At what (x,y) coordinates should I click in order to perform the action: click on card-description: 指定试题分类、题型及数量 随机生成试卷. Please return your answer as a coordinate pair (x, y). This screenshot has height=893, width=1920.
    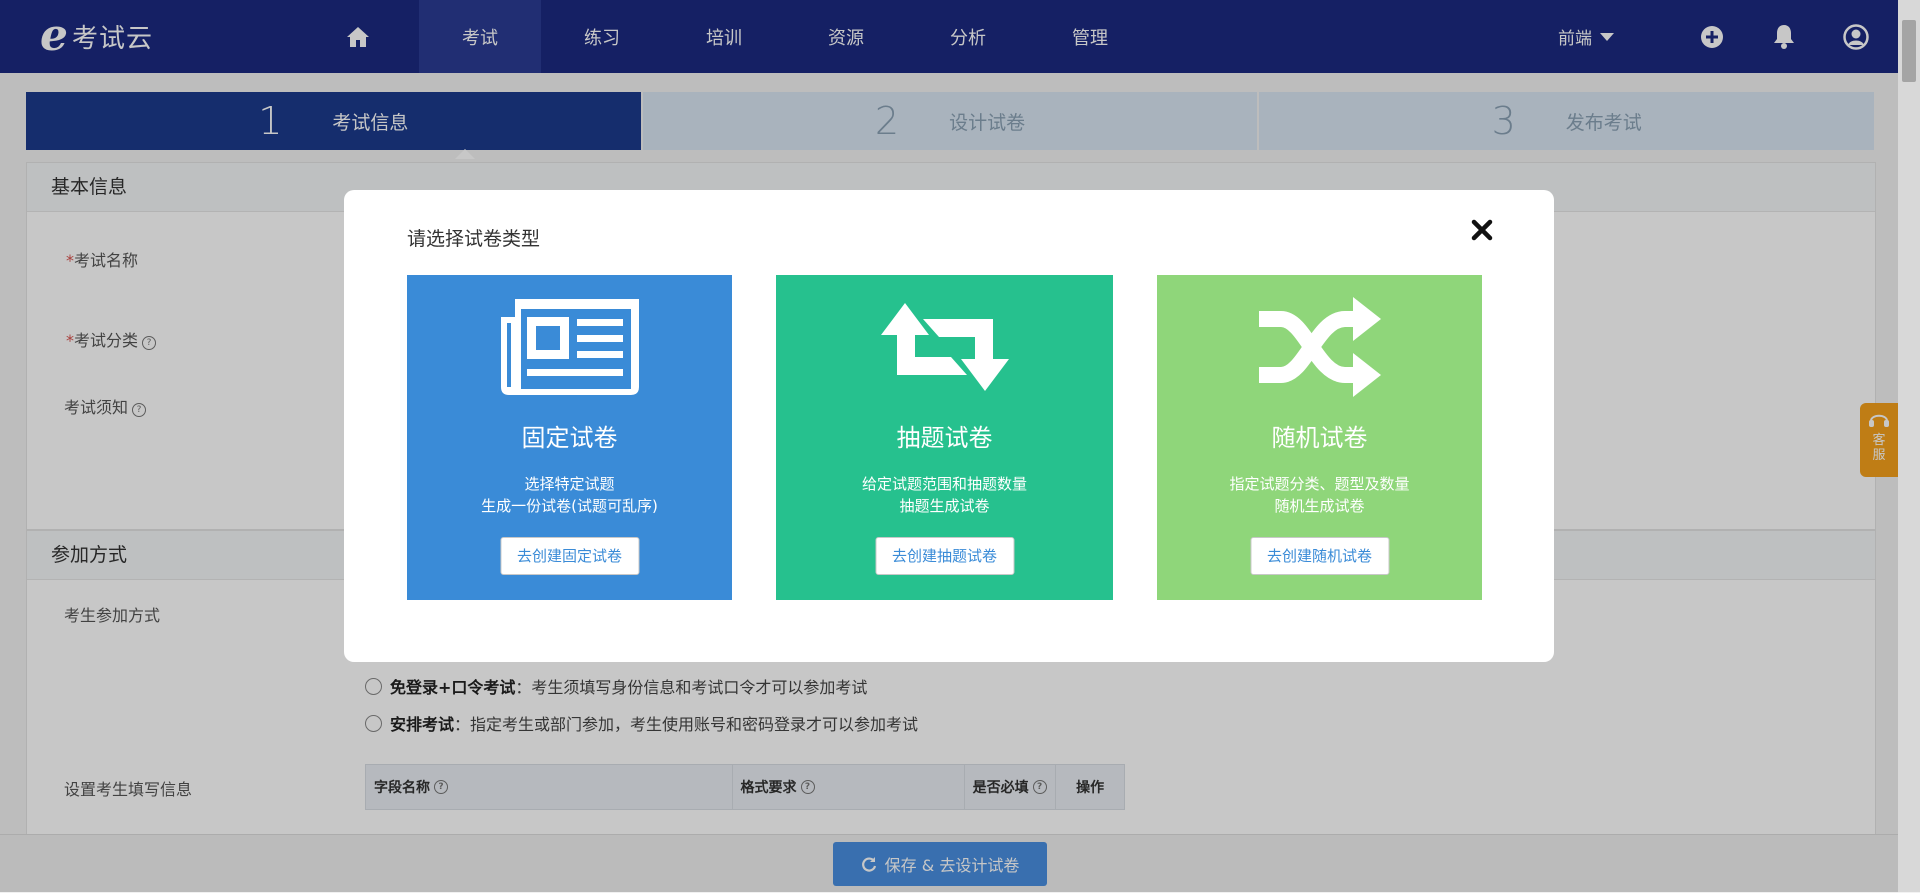
    Looking at the image, I should click on (1319, 495).